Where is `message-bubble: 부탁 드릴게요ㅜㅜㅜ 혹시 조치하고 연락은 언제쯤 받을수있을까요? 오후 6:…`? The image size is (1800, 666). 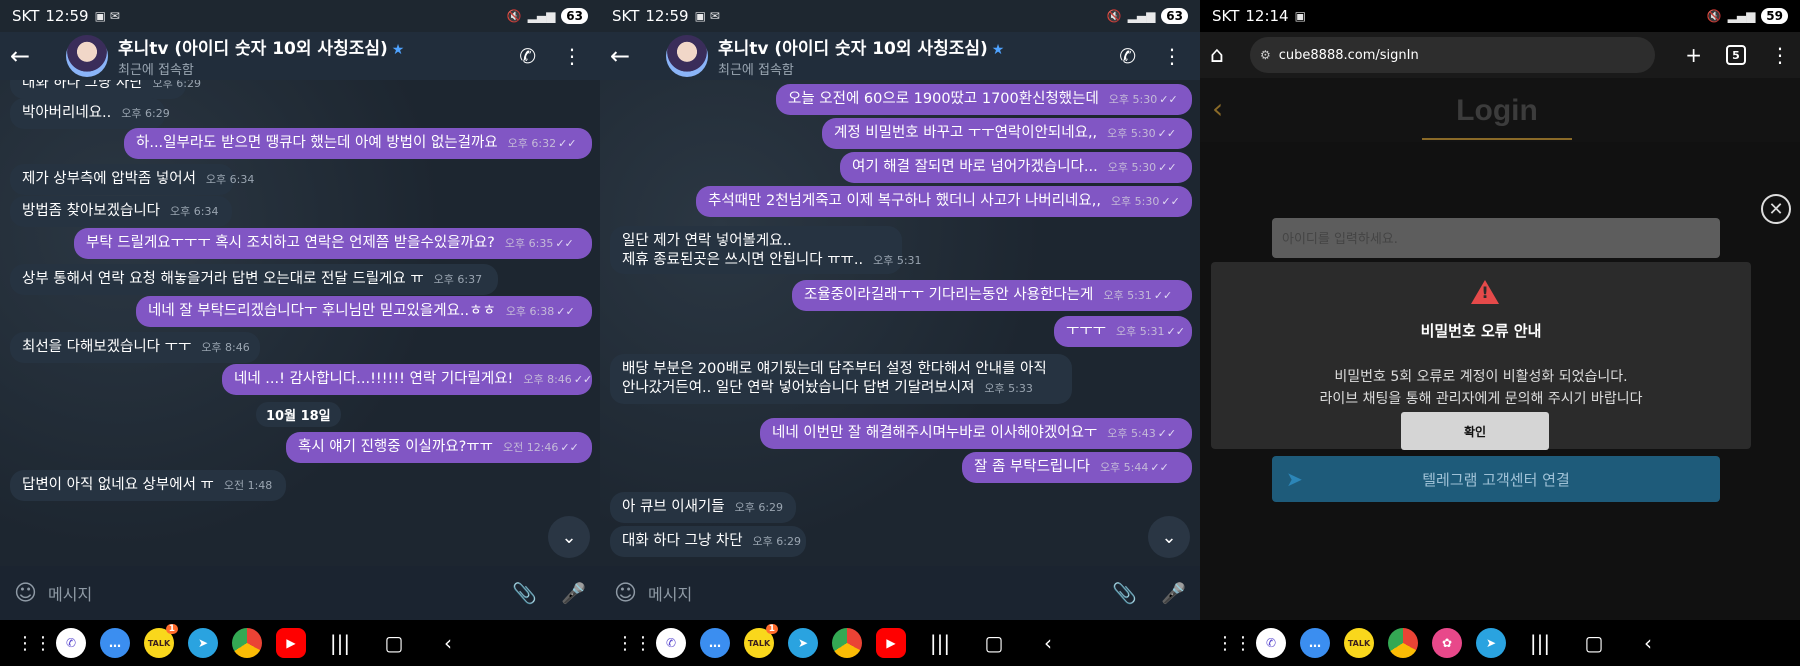
message-bubble: 부탁 드릴게요ㅜㅜㅜ 혹시 조치하고 연락은 언제쯤 받을수있을까요? 오후 6:… is located at coordinates (333, 243).